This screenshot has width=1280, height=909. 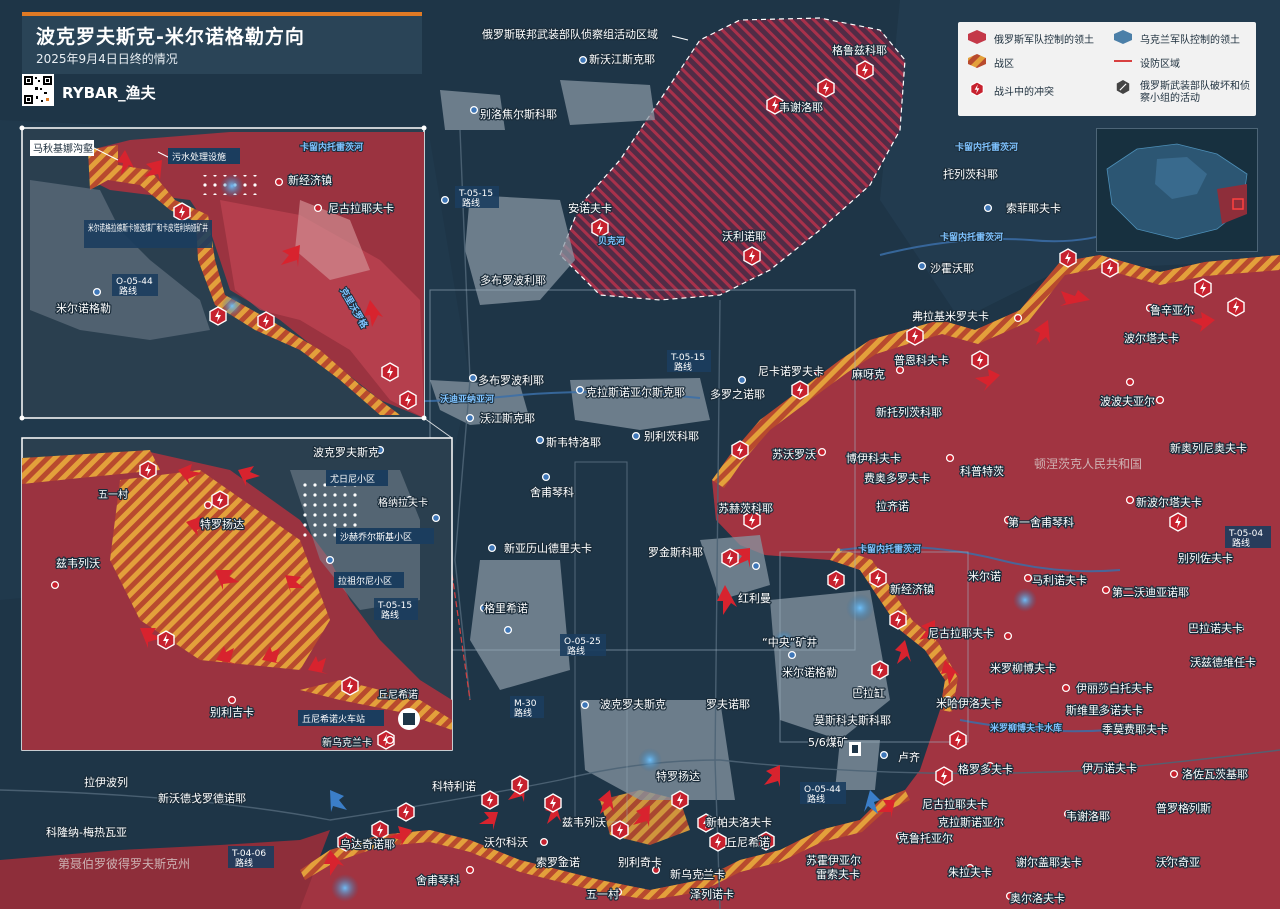 I want to click on town-label: 波尔塔夫卡, so click(x=1151, y=338).